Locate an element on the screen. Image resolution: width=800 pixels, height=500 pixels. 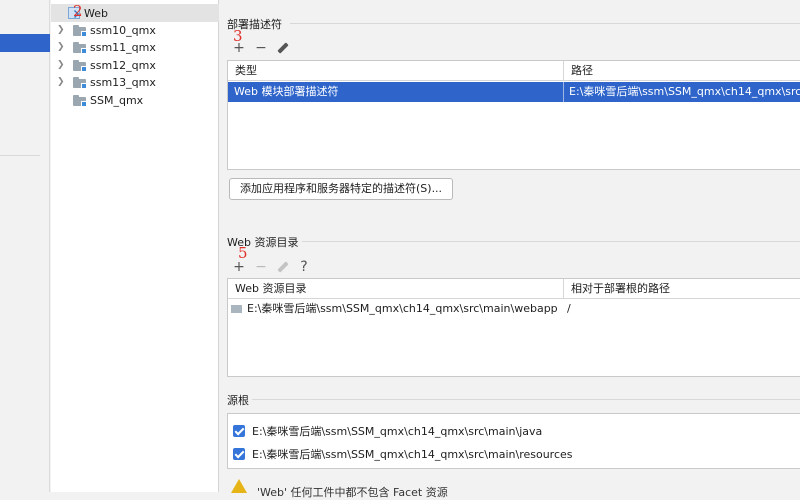
tree-item-label: ssm13_qmx is located at coordinates (123, 82).